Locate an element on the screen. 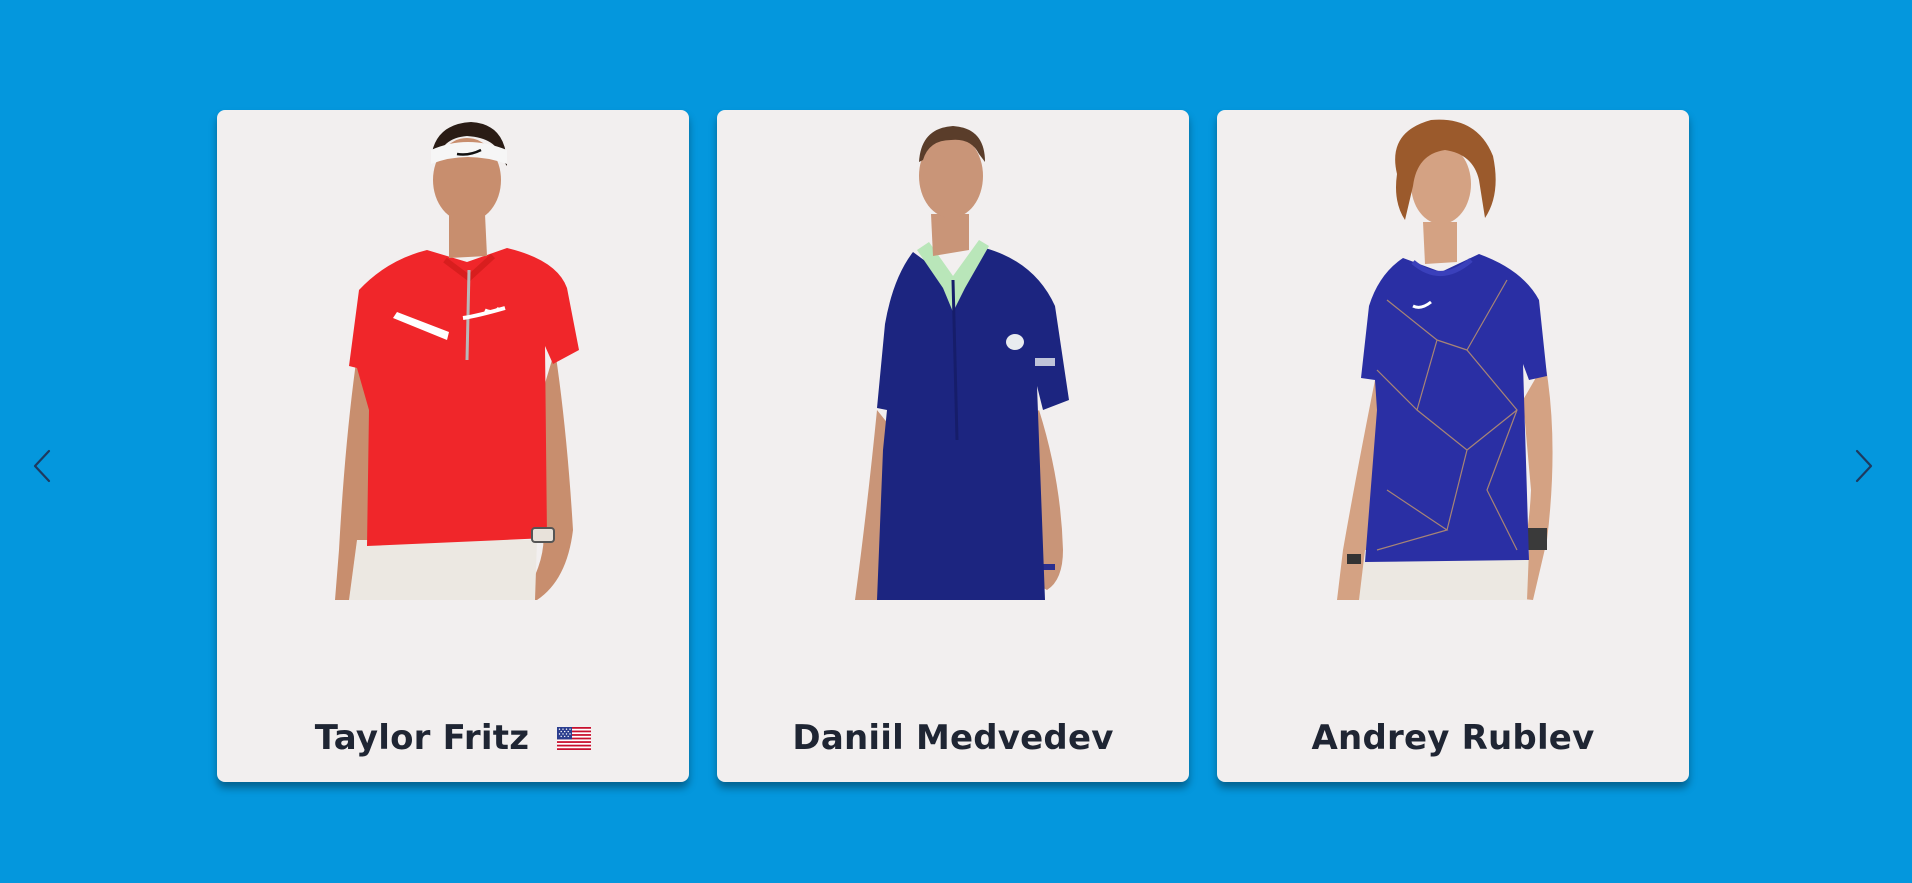 This screenshot has width=1912, height=883. player-name: Daniil Medvedev is located at coordinates (953, 738).